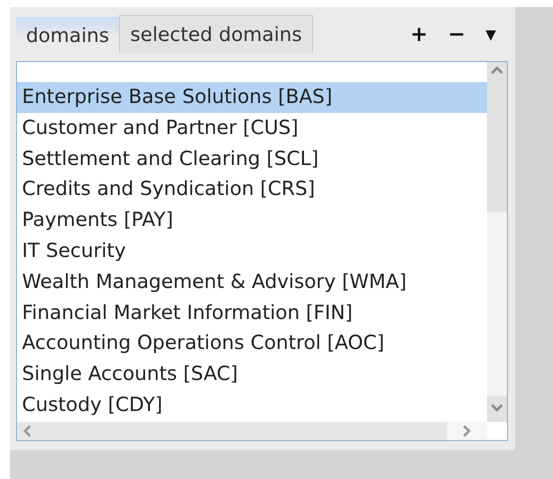 The width and height of the screenshot is (553, 479). Describe the element at coordinates (456, 34) in the screenshot. I see `toolbar-button: −` at that location.